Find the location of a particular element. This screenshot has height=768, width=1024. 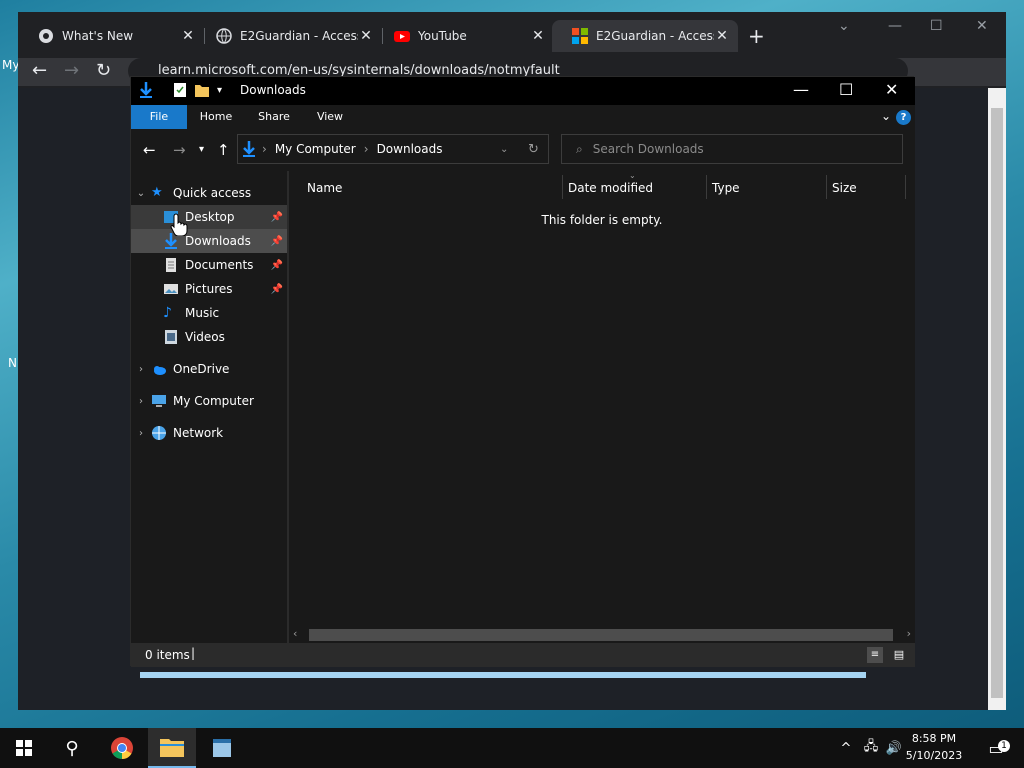

tab-view: View is located at coordinates (330, 117).